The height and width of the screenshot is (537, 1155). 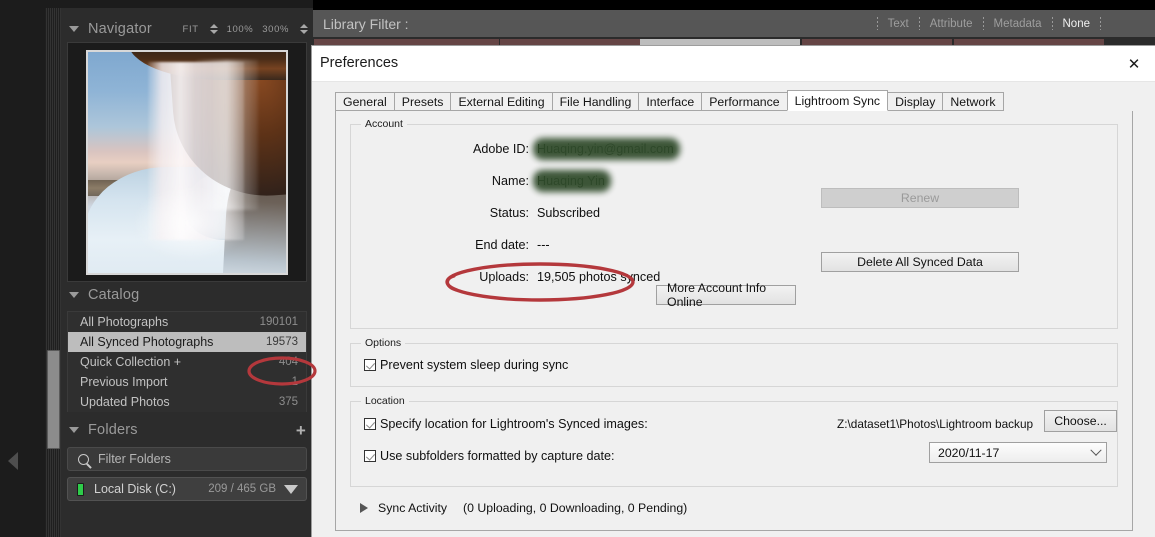 What do you see at coordinates (1077, 24) in the screenshot?
I see `filter-mode-none: None` at bounding box center [1077, 24].